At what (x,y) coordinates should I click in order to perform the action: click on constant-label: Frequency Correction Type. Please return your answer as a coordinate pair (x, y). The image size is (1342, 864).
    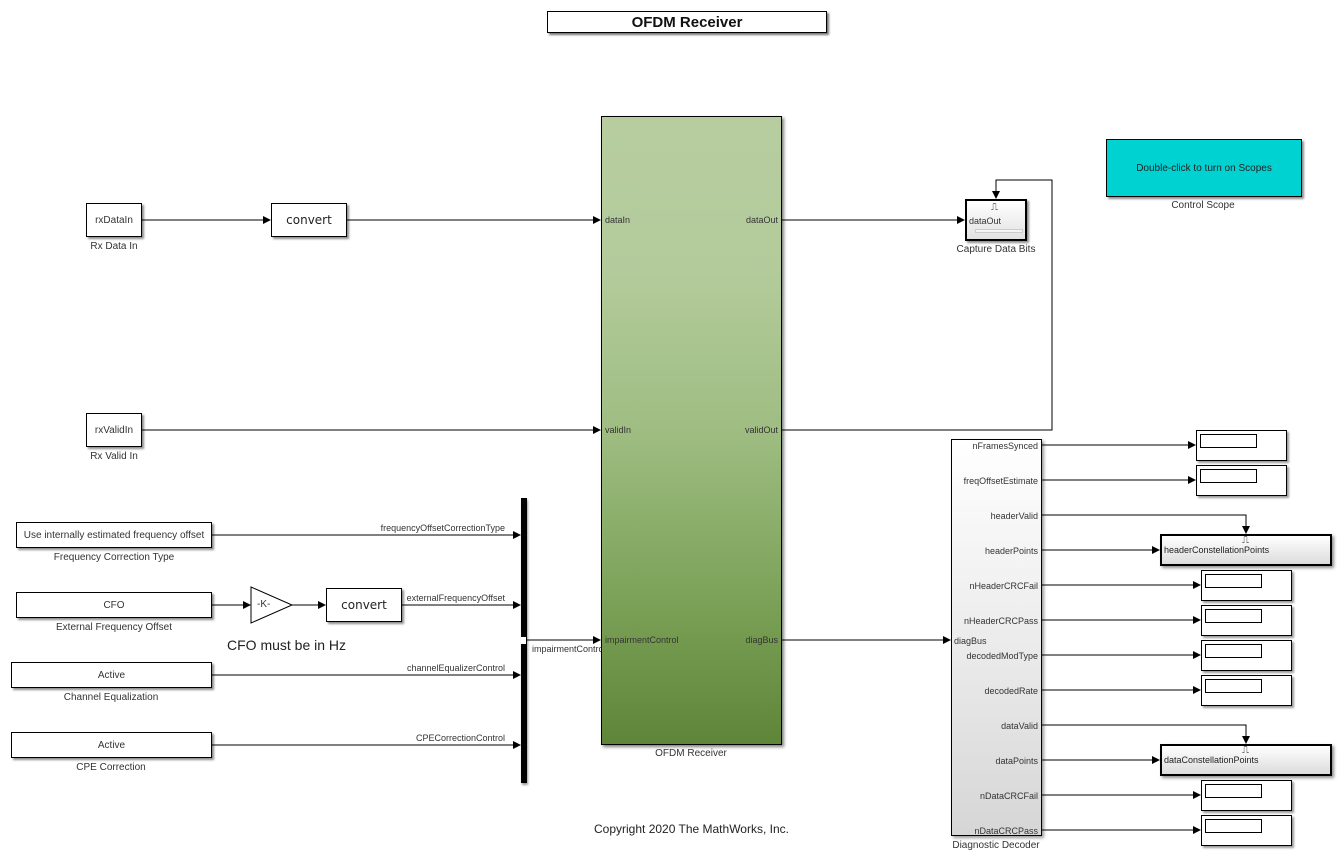
    Looking at the image, I should click on (114, 557).